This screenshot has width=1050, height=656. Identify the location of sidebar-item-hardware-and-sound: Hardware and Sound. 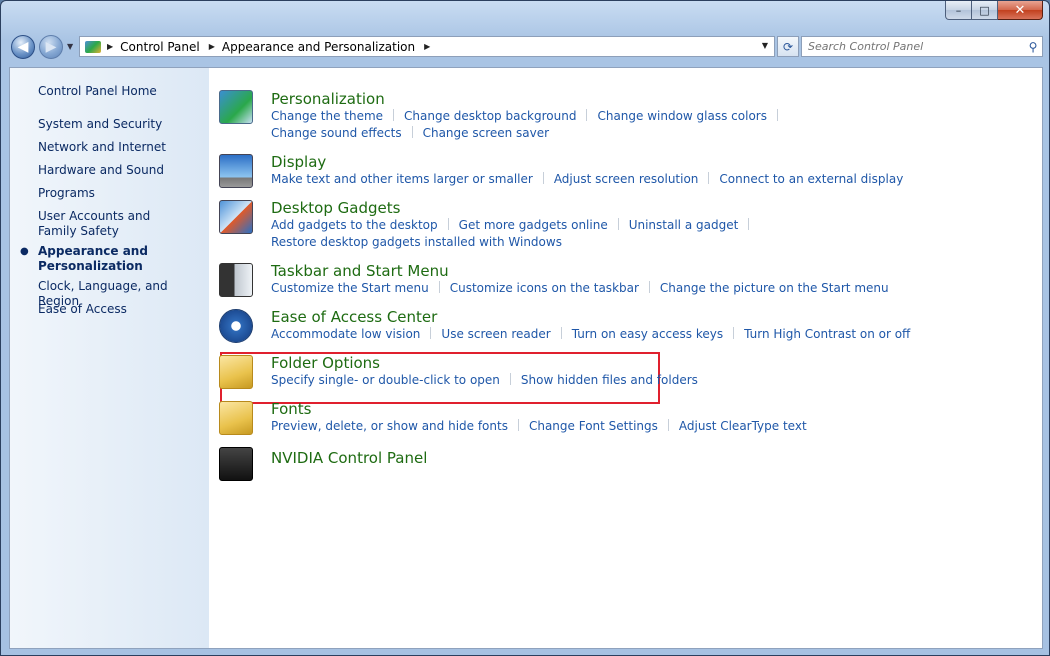
(120, 170).